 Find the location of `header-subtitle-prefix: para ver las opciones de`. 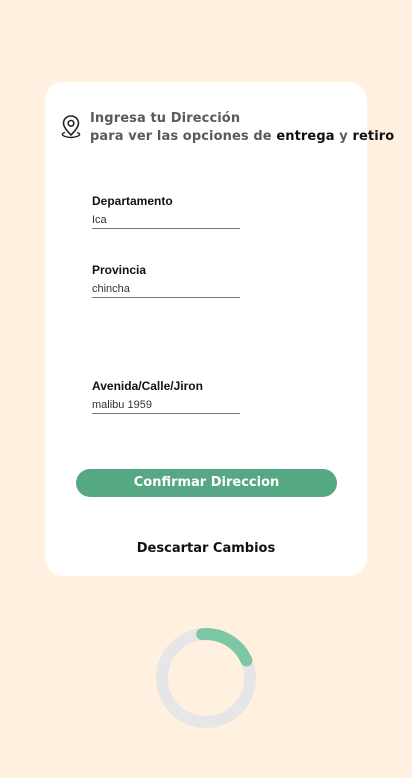

header-subtitle-prefix: para ver las opciones de is located at coordinates (183, 136).